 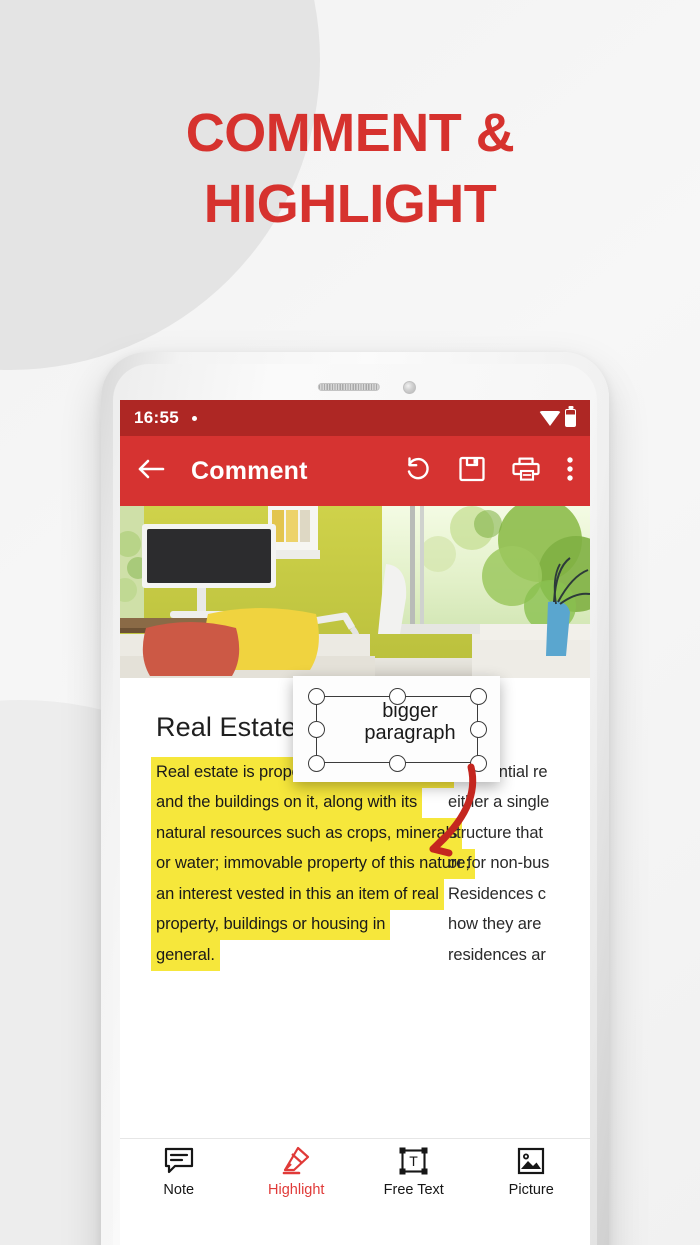 I want to click on headline-line-1: COMMENT &, so click(x=350, y=133).